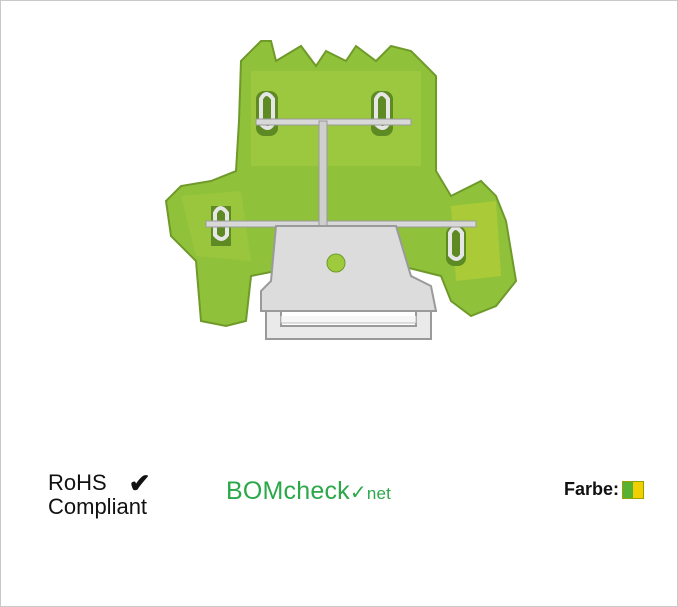  Describe the element at coordinates (628, 489) in the screenshot. I see `green-swatch` at that location.